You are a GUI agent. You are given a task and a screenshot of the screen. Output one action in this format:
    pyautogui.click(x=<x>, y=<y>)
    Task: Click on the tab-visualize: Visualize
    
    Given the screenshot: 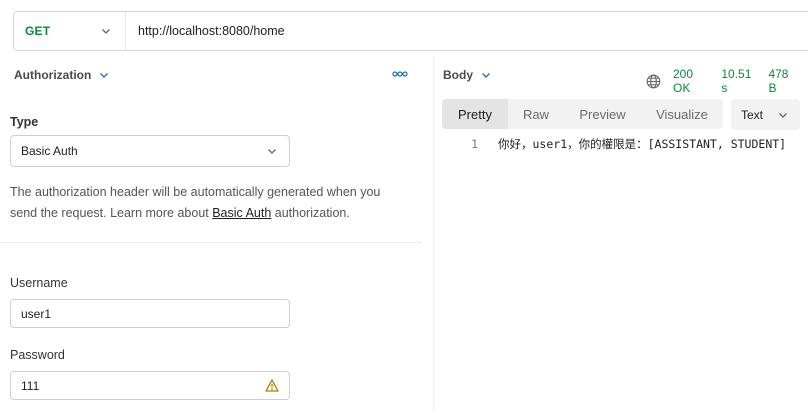 What is the action you would take?
    pyautogui.click(x=682, y=114)
    